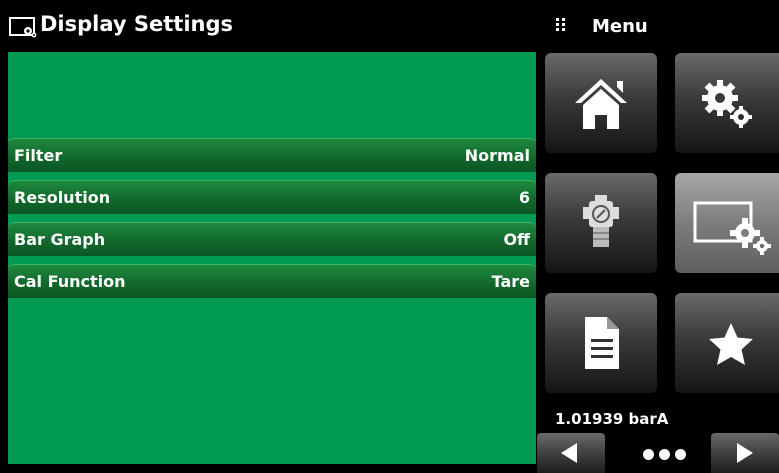 The image size is (779, 473). What do you see at coordinates (62, 197) in the screenshot?
I see `setting-label: Resolution` at bounding box center [62, 197].